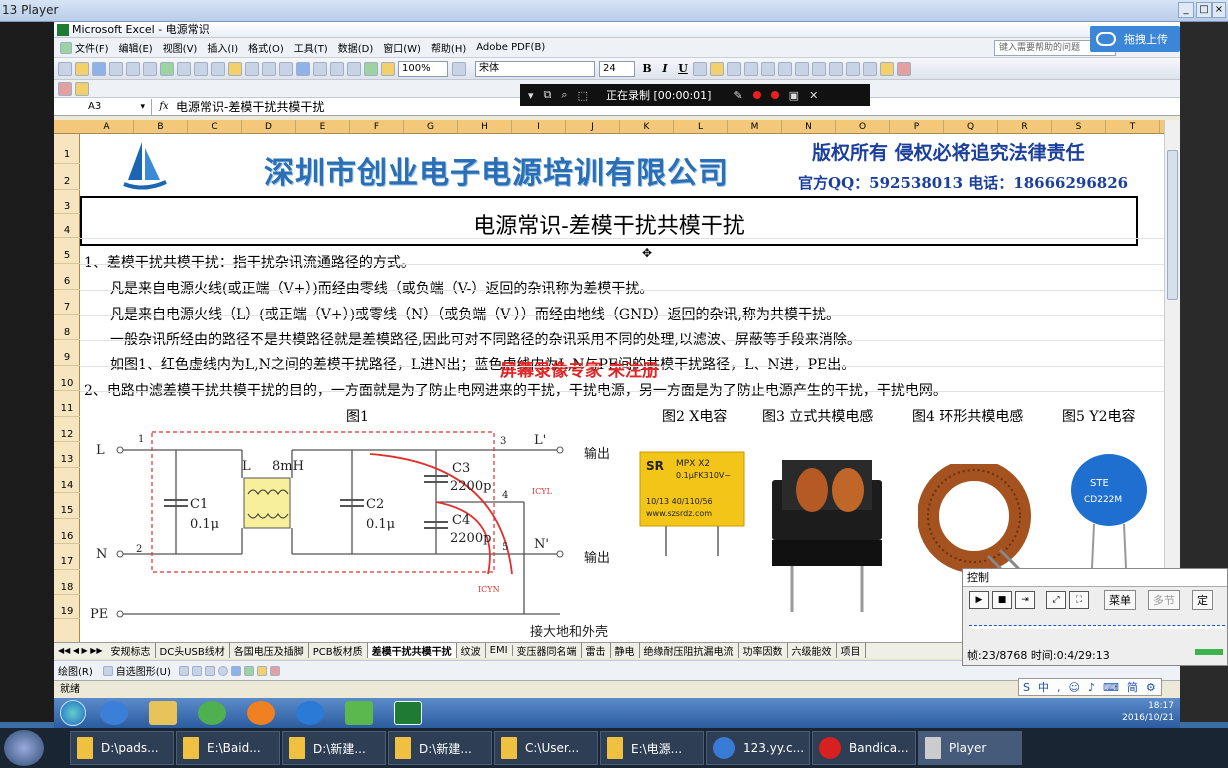 This screenshot has width=1228, height=768. Describe the element at coordinates (311, 47) in the screenshot. I see `menu-tools: 工具(T)` at that location.